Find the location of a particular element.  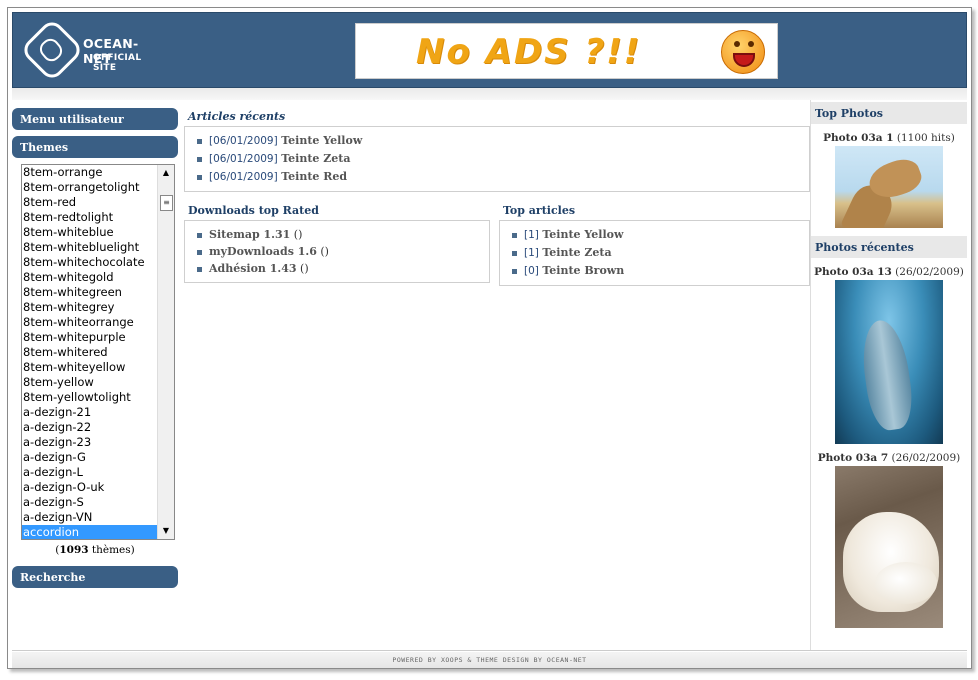

theme-count-number: 1093 is located at coordinates (74, 550).